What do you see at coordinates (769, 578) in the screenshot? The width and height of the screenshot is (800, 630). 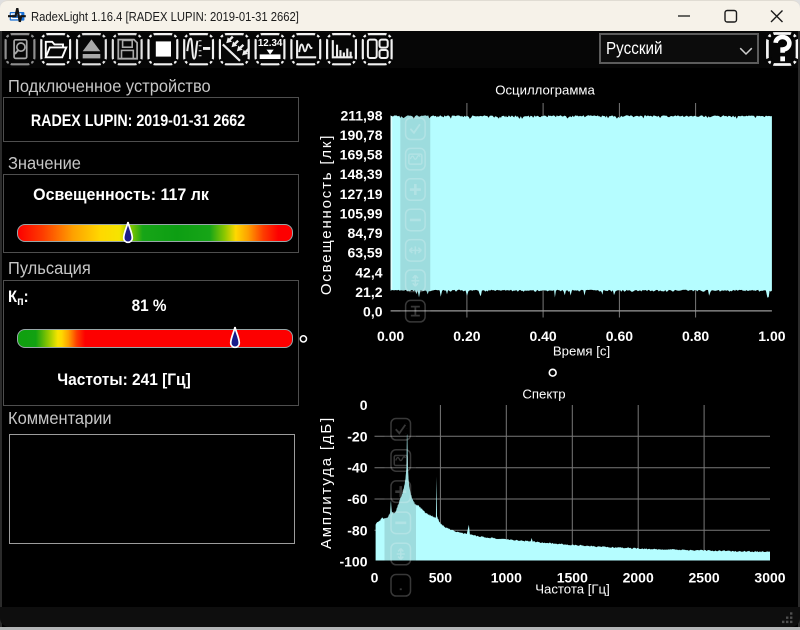 I see `svg-text: 3000` at bounding box center [769, 578].